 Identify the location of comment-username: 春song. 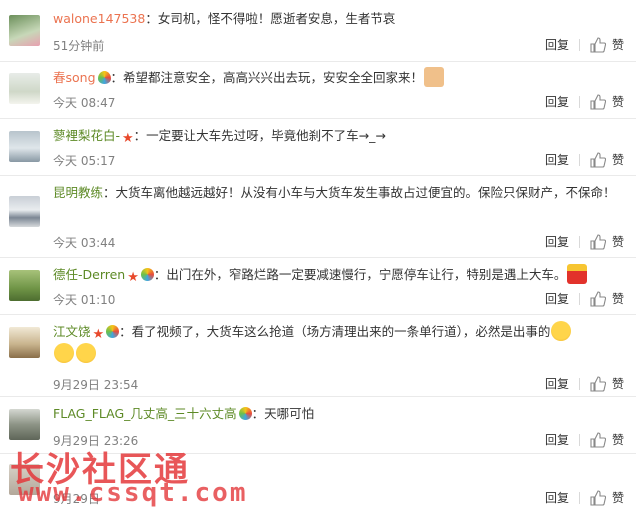
(74, 77).